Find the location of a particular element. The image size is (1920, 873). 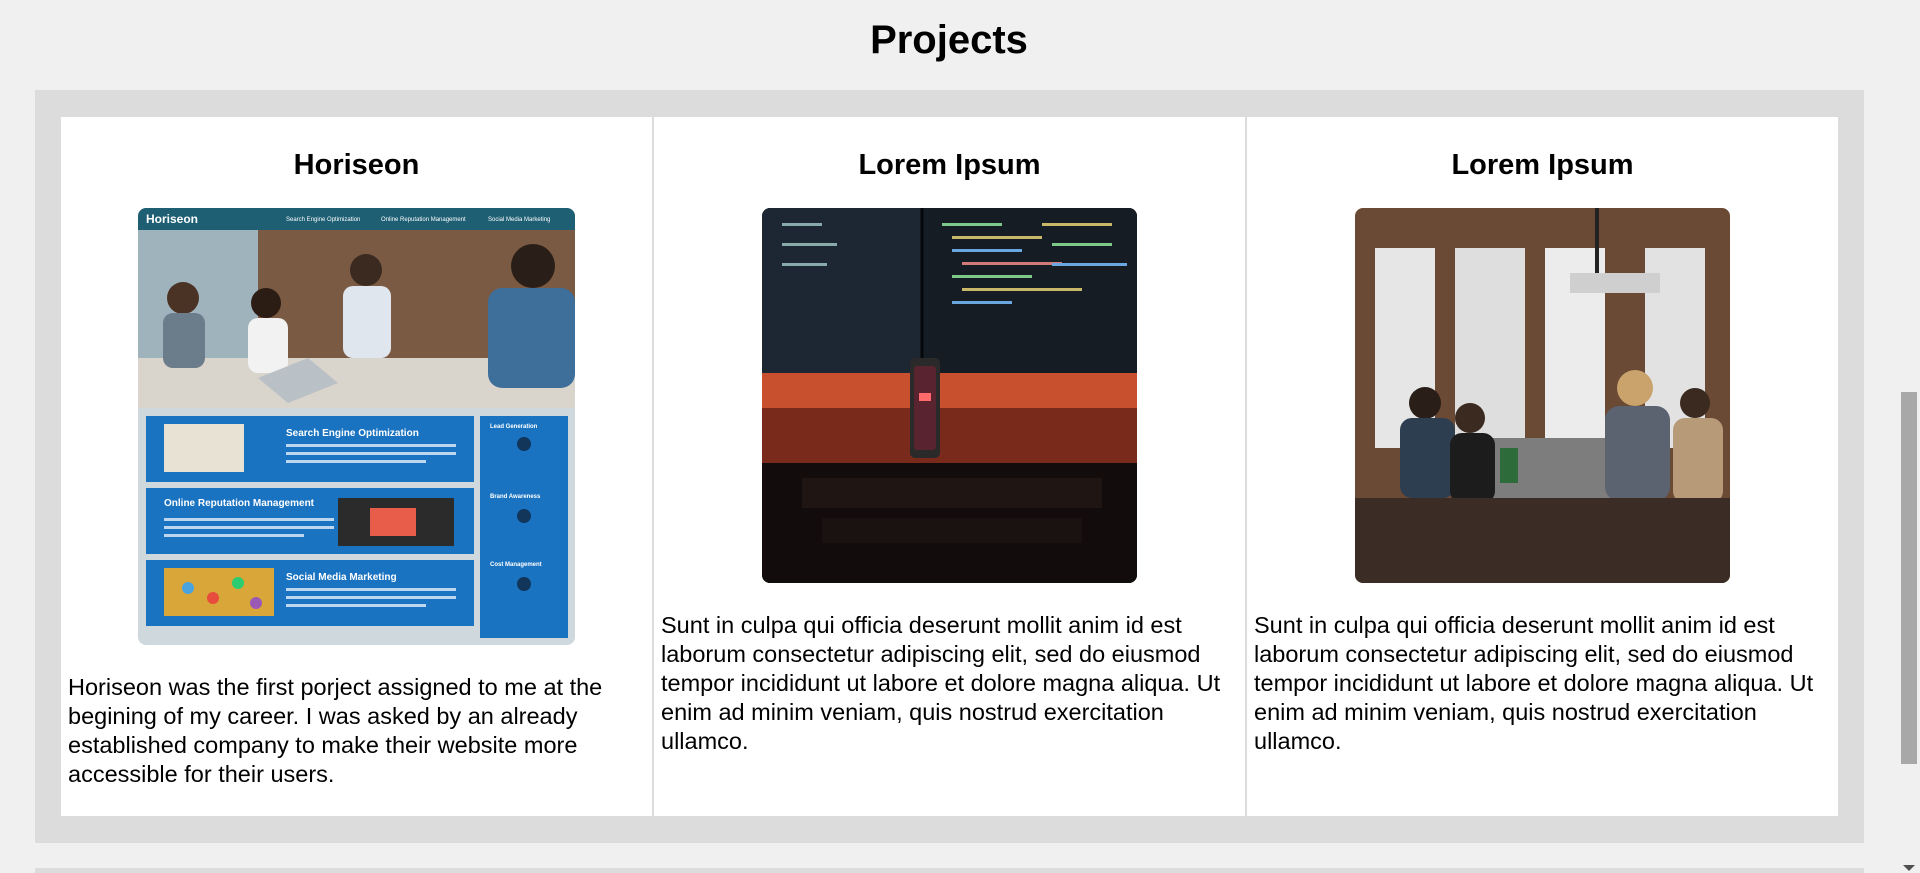

svg-text: Lead Generation is located at coordinates (514, 427).